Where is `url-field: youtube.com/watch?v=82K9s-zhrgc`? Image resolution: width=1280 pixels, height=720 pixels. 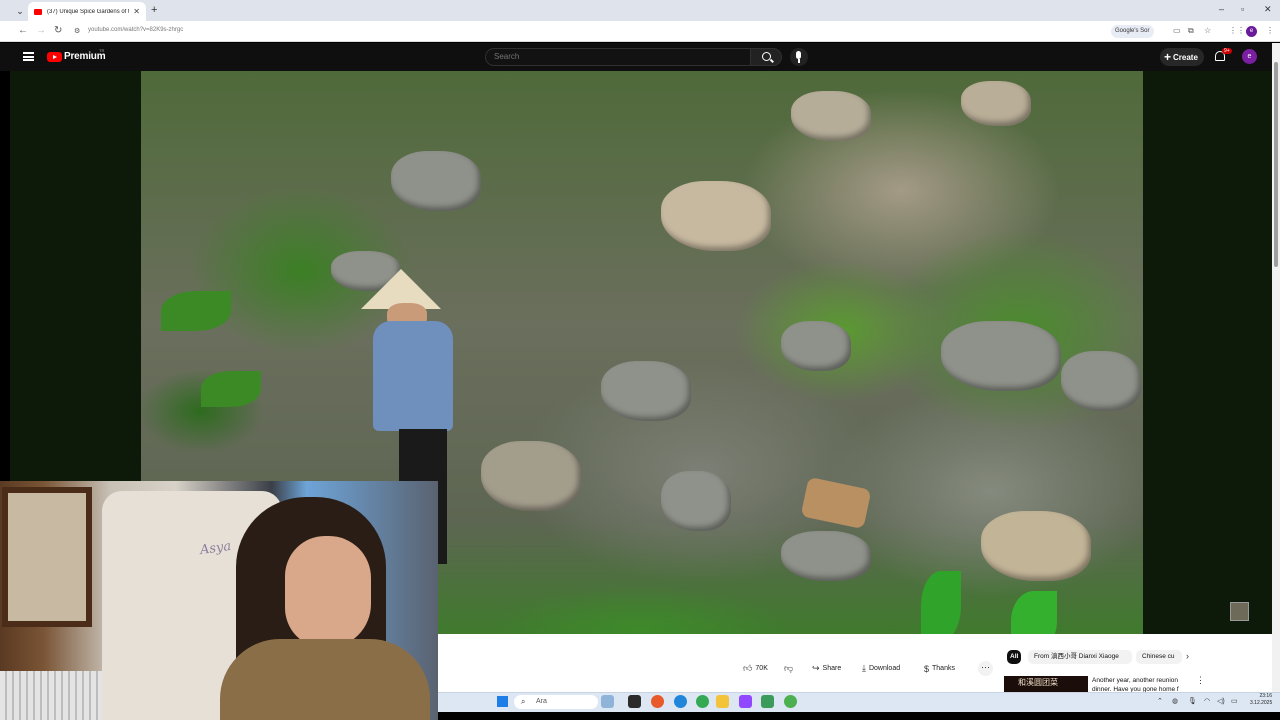 url-field: youtube.com/watch?v=82K9s-zhrgc is located at coordinates (135, 30).